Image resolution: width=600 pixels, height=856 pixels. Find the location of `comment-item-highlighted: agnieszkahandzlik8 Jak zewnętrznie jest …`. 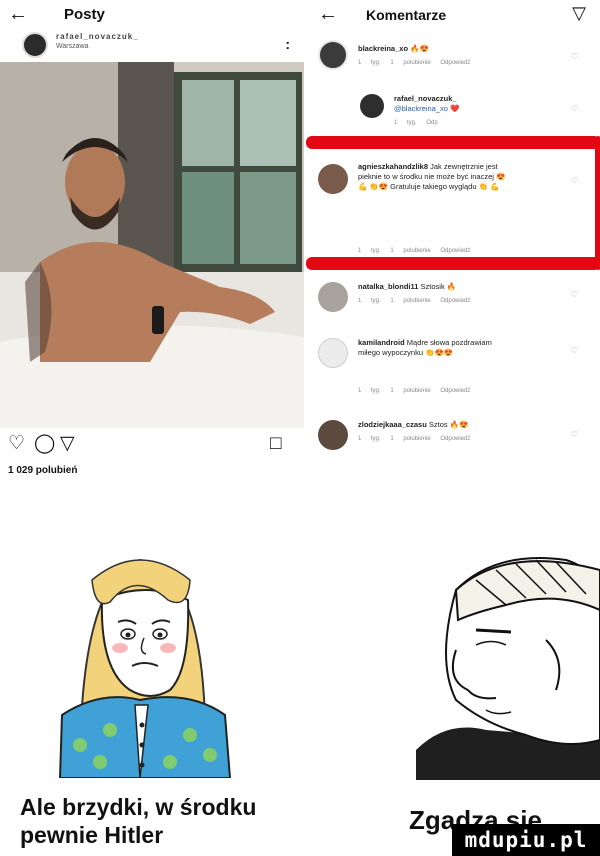

comment-item-highlighted: agnieszkahandzlik8 Jak zewnętrznie jest … is located at coordinates (452, 206).